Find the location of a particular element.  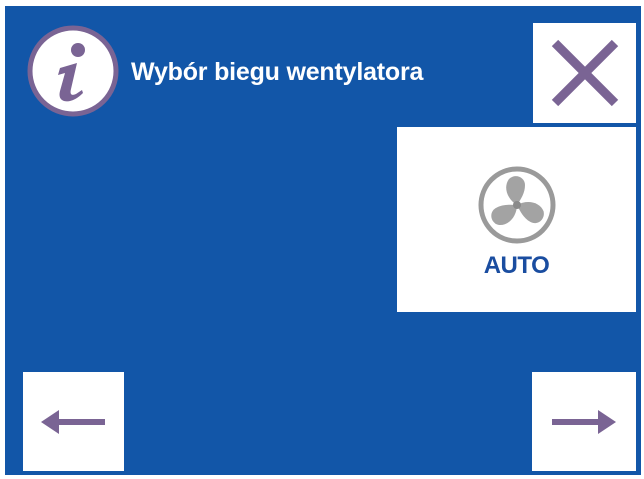

mode-auto-button: AUTO is located at coordinates (516, 219).